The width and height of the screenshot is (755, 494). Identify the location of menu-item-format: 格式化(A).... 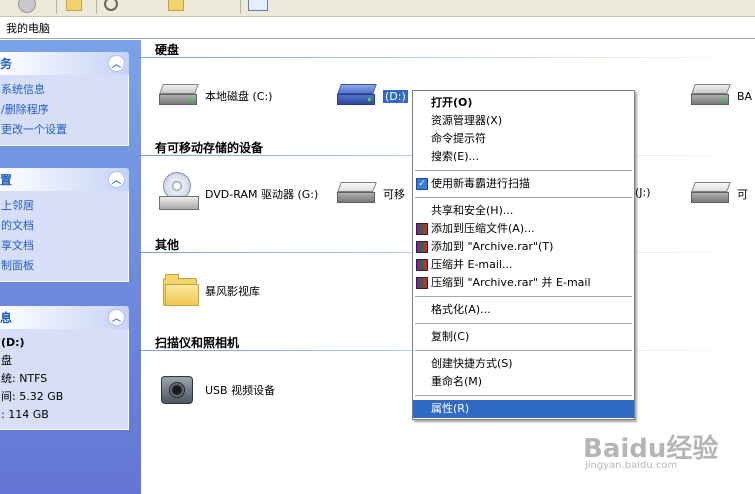
(523, 310).